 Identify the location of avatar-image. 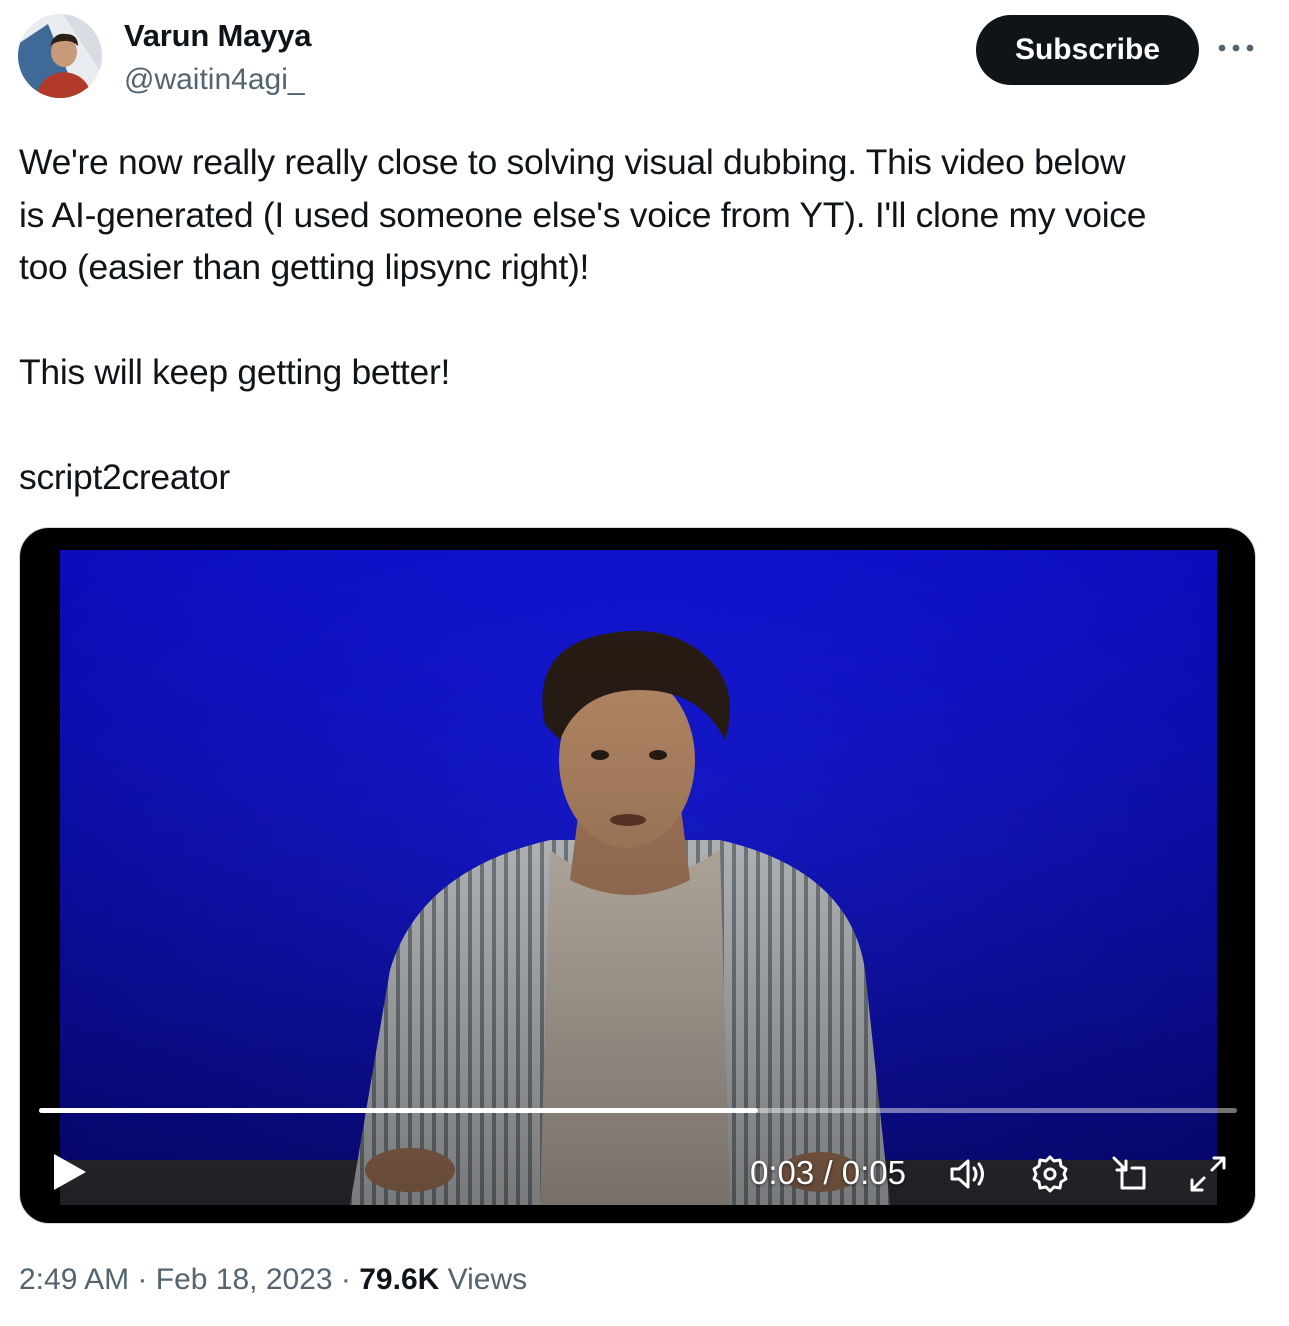
(60, 56).